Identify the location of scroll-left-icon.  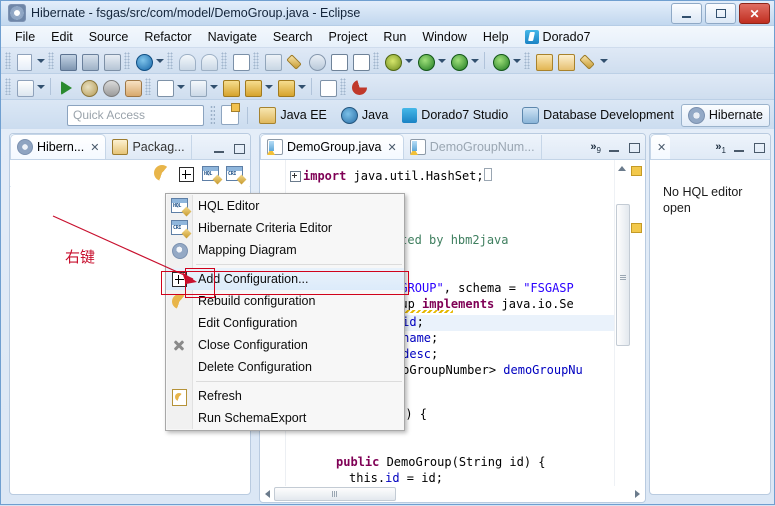
(267, 493).